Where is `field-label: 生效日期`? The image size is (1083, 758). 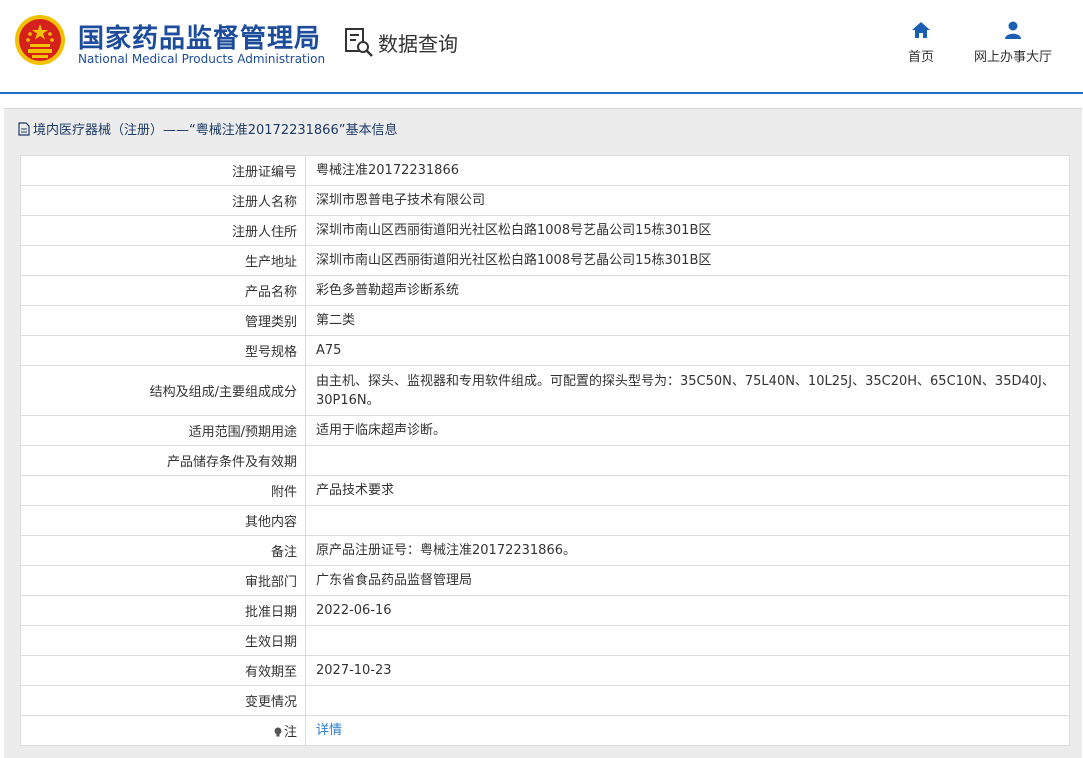
field-label: 生效日期 is located at coordinates (163, 640).